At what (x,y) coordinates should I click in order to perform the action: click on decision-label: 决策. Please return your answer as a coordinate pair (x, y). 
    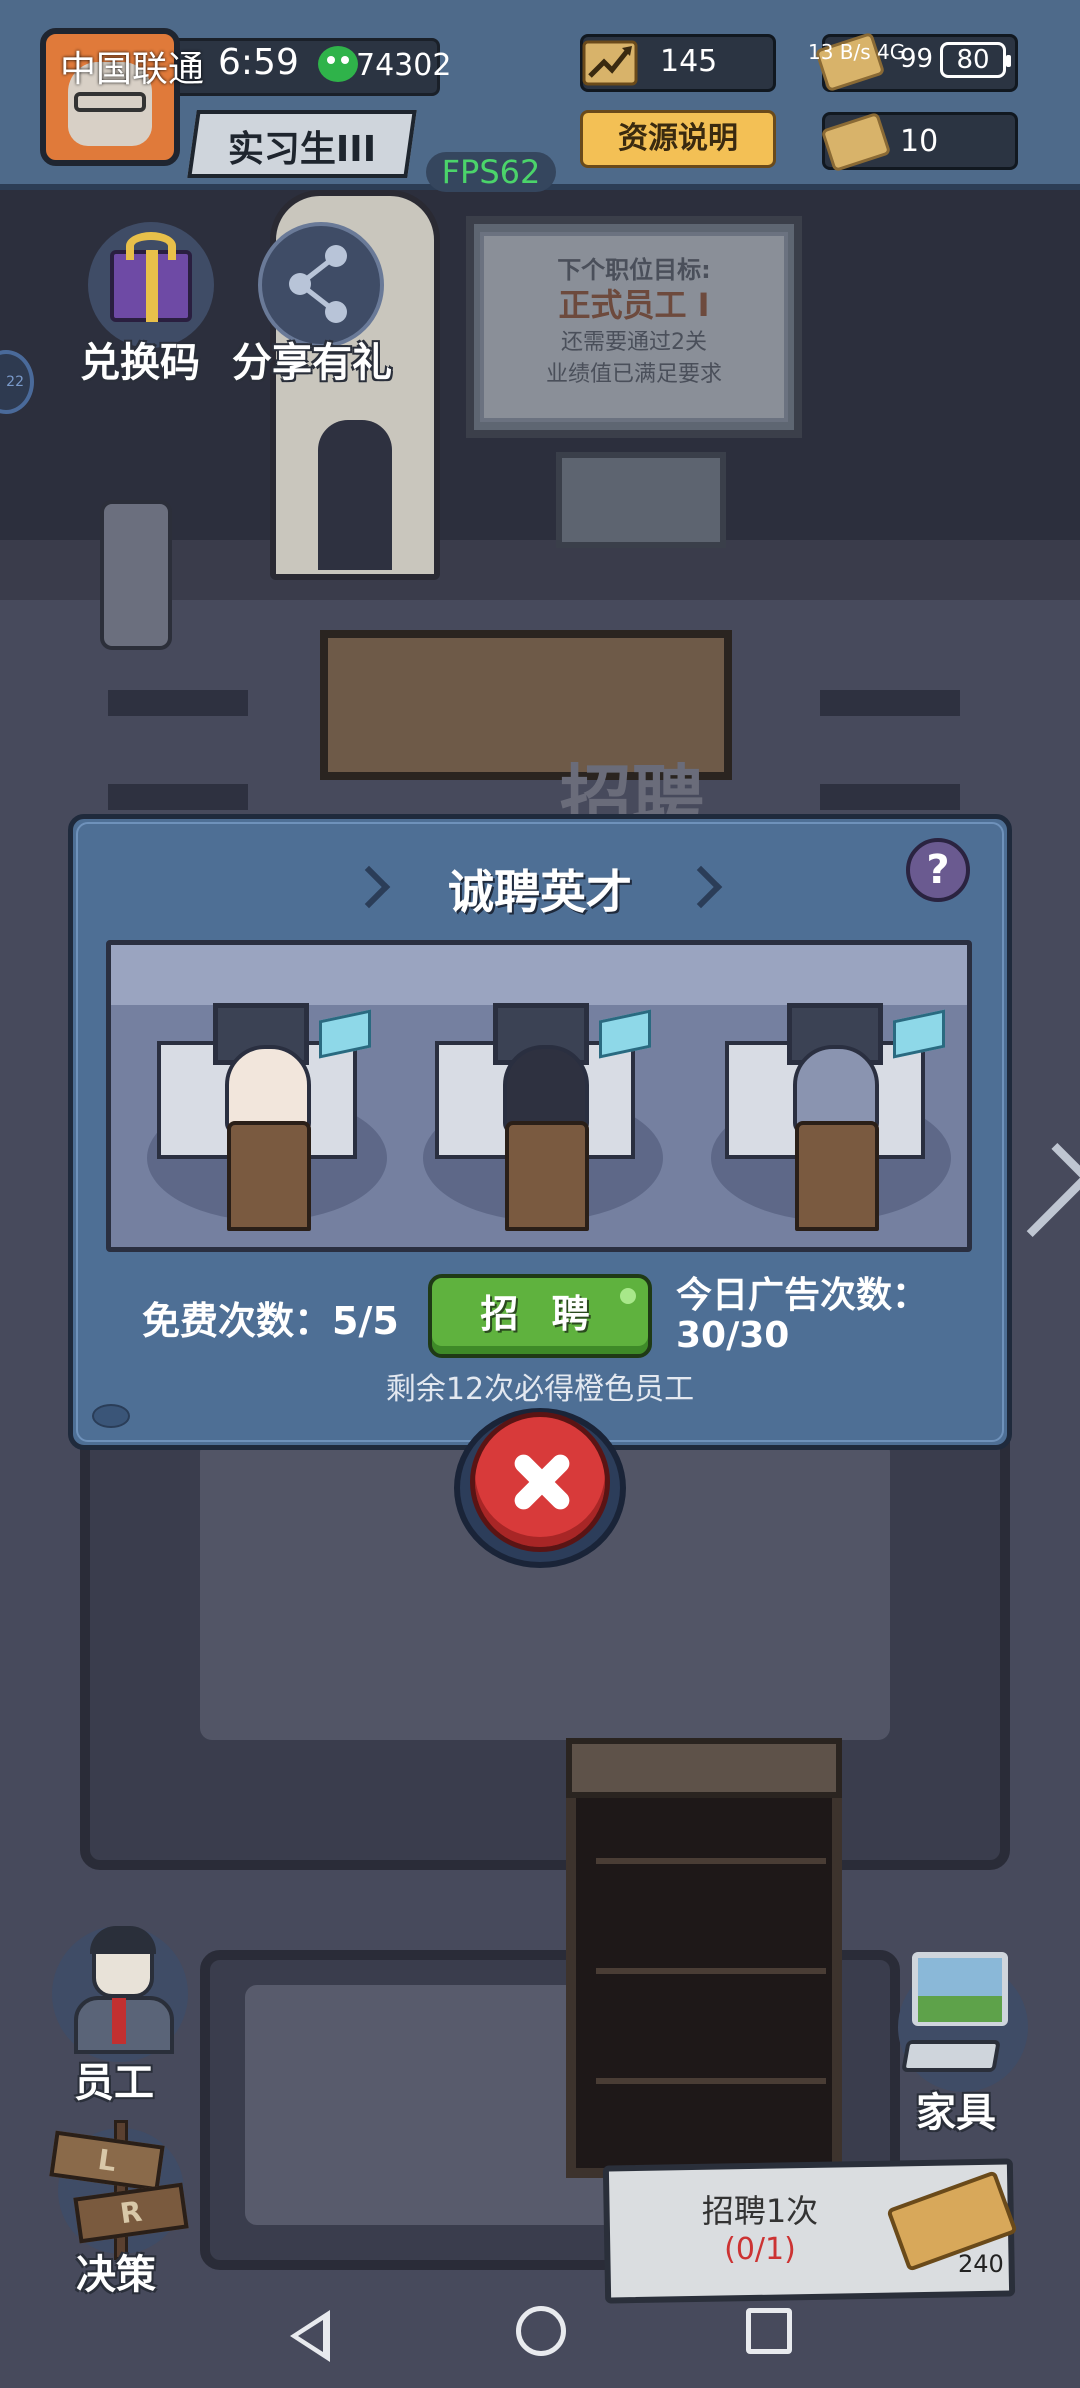
    Looking at the image, I should click on (116, 2271).